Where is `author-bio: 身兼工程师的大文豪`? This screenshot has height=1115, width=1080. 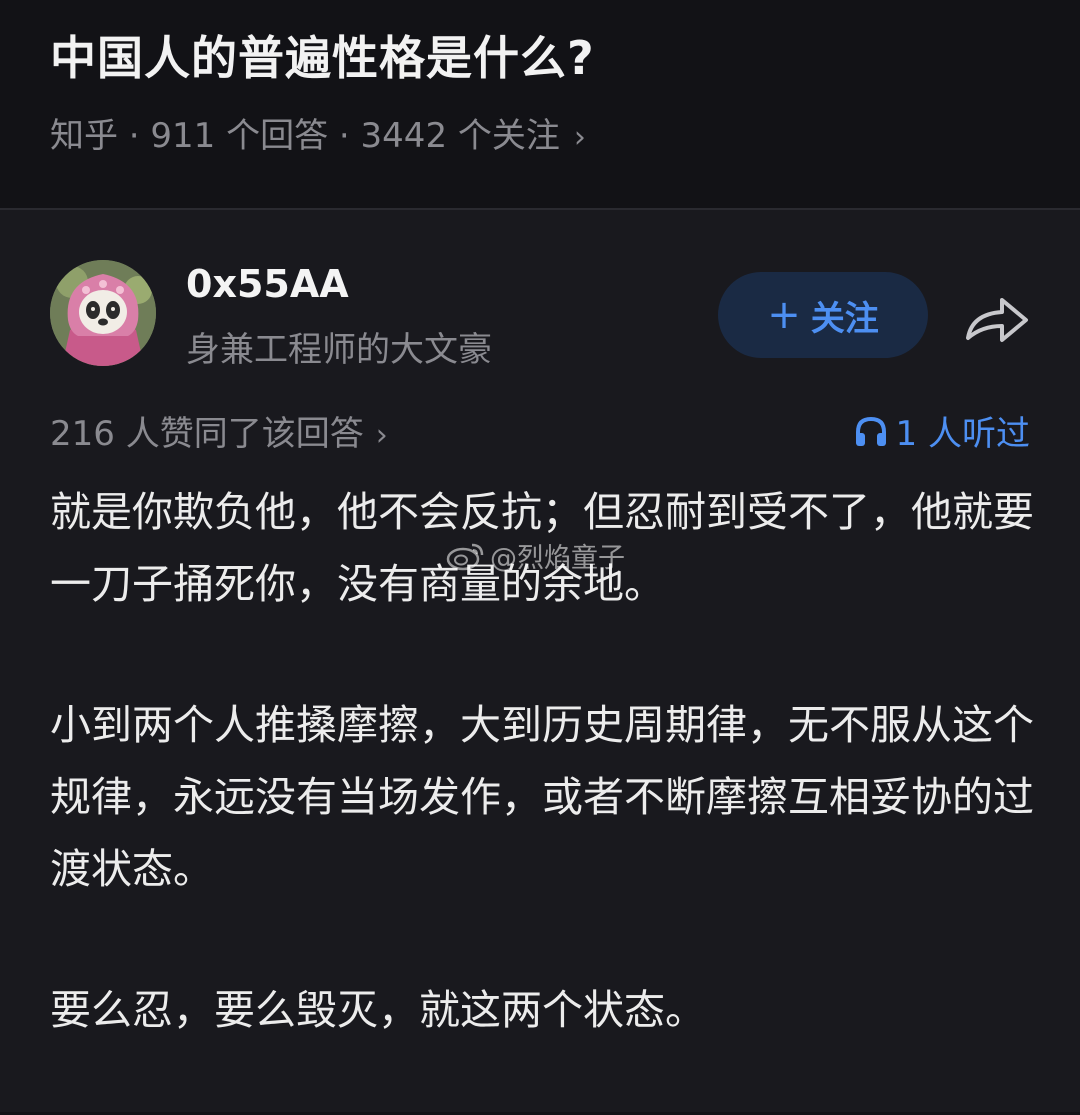 author-bio: 身兼工程师的大文豪 is located at coordinates (339, 350).